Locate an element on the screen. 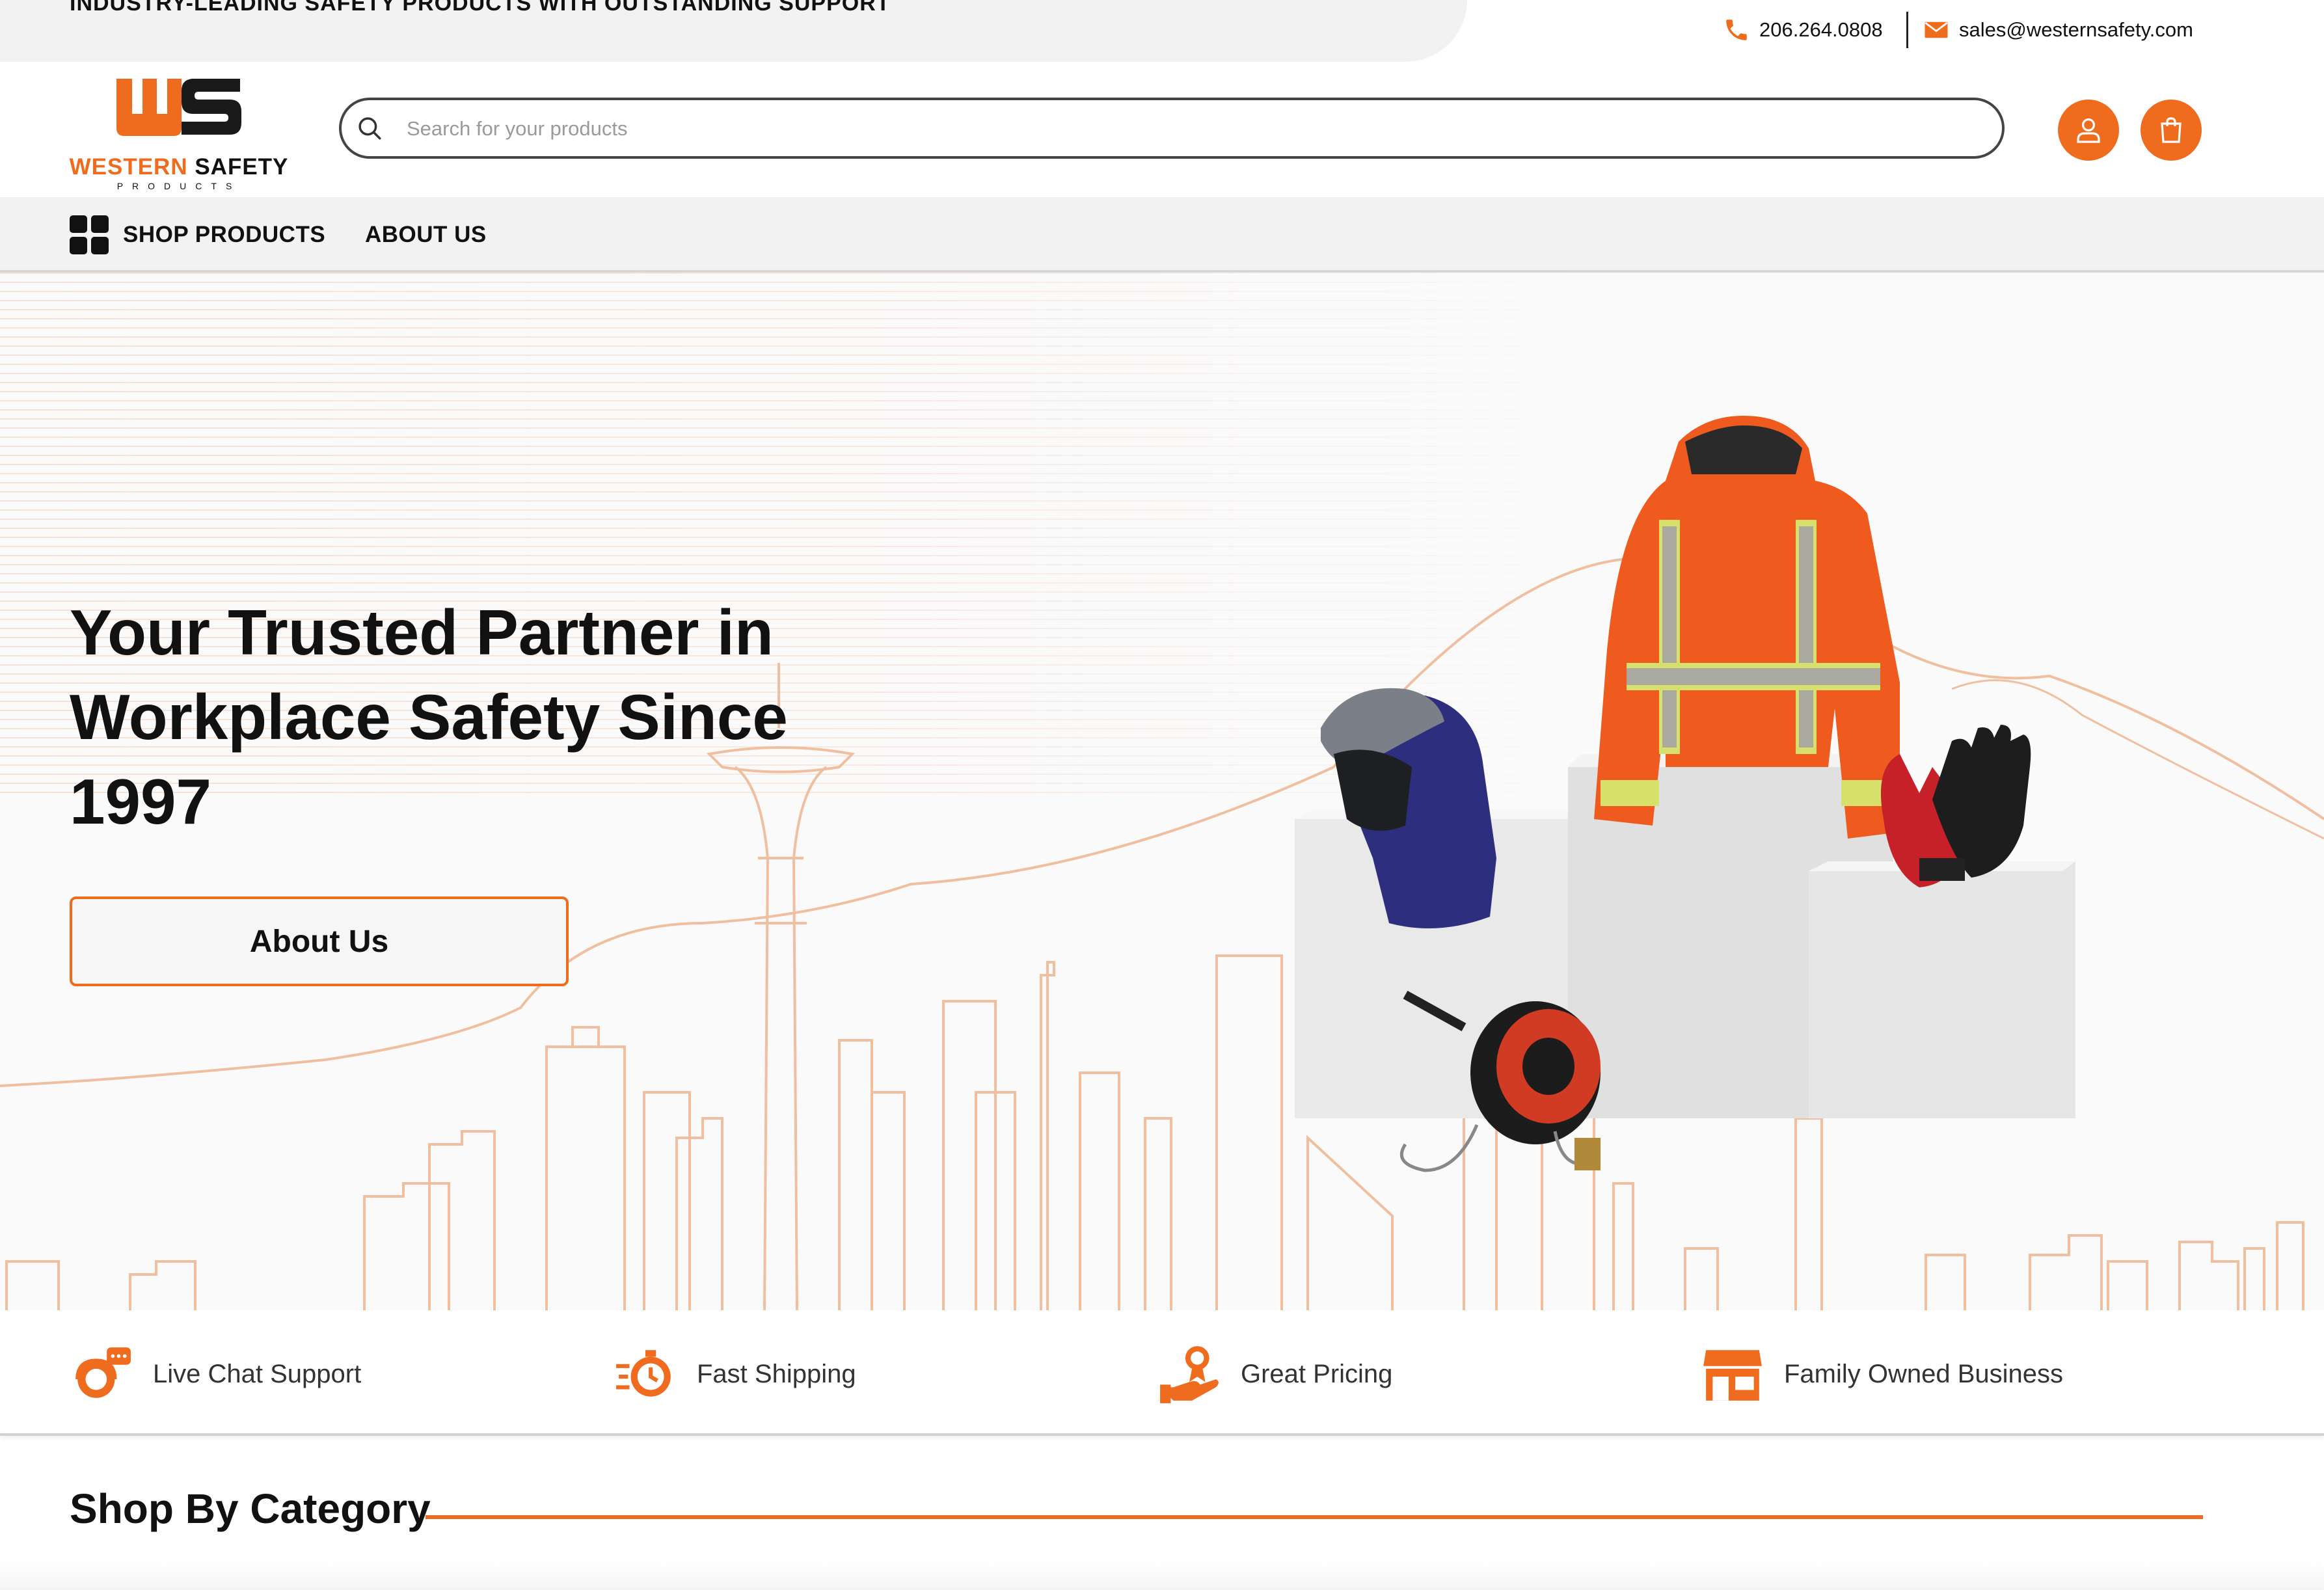 This screenshot has height=1590, width=2324. main-nav: SHOP PRODUCTS ABOUT US is located at coordinates (1162, 235).